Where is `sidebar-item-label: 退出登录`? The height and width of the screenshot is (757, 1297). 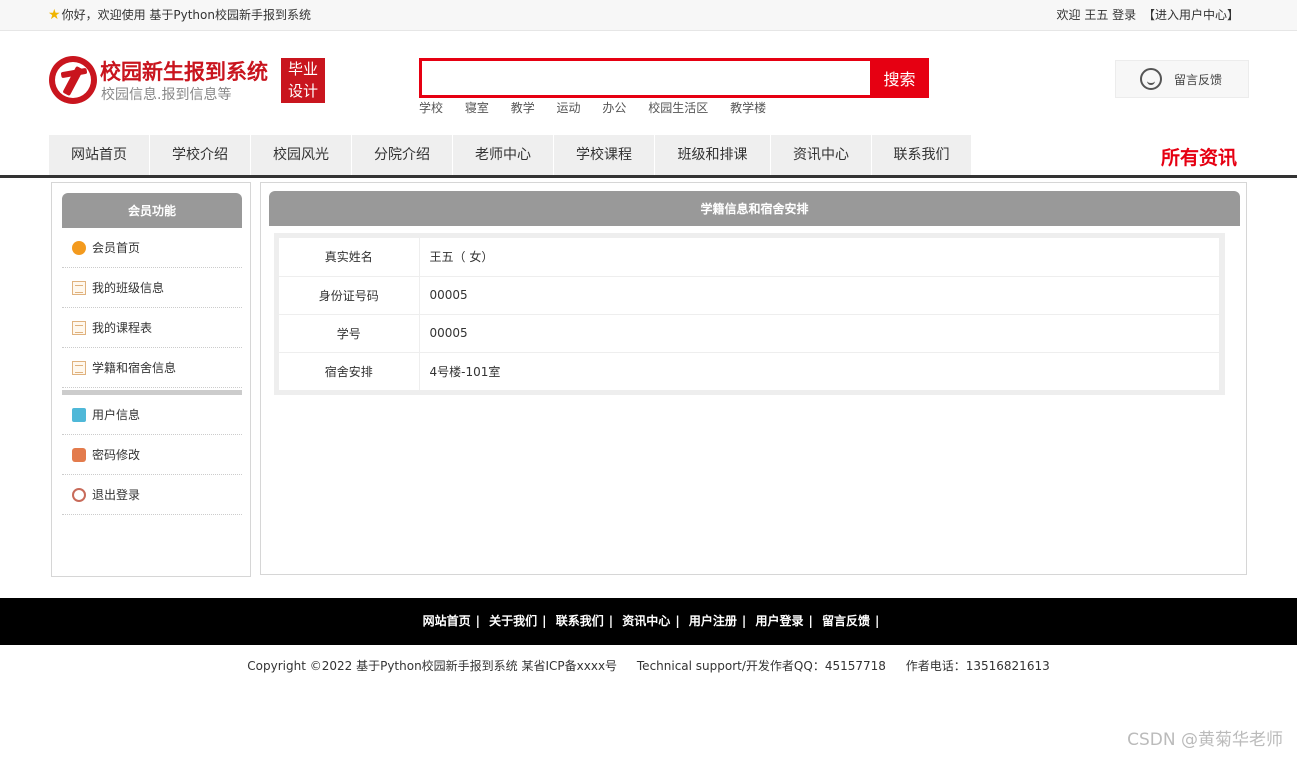
sidebar-item-label: 退出登录 is located at coordinates (116, 495).